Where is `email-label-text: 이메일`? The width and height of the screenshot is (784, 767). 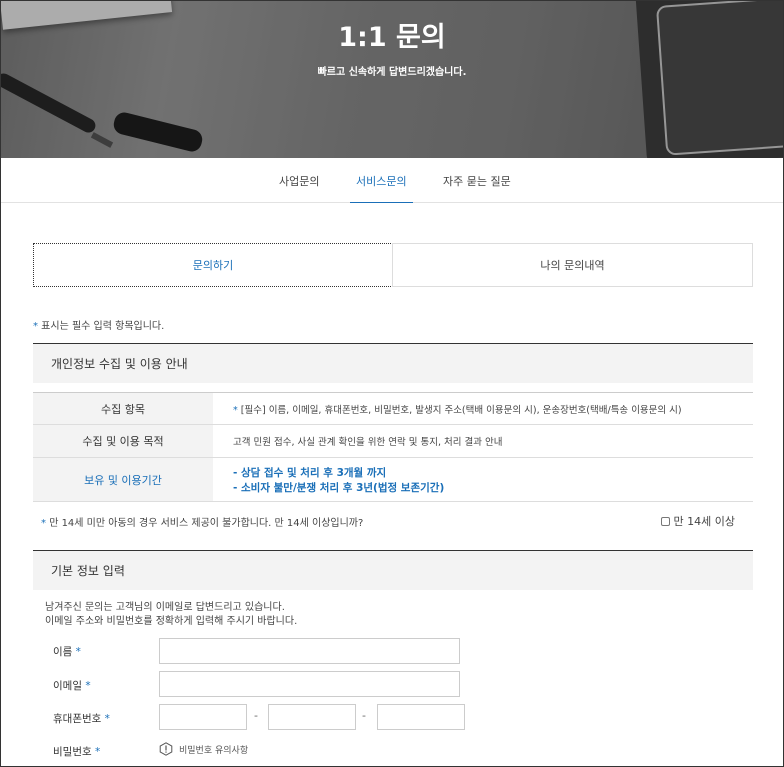
email-label-text: 이메일 is located at coordinates (67, 686).